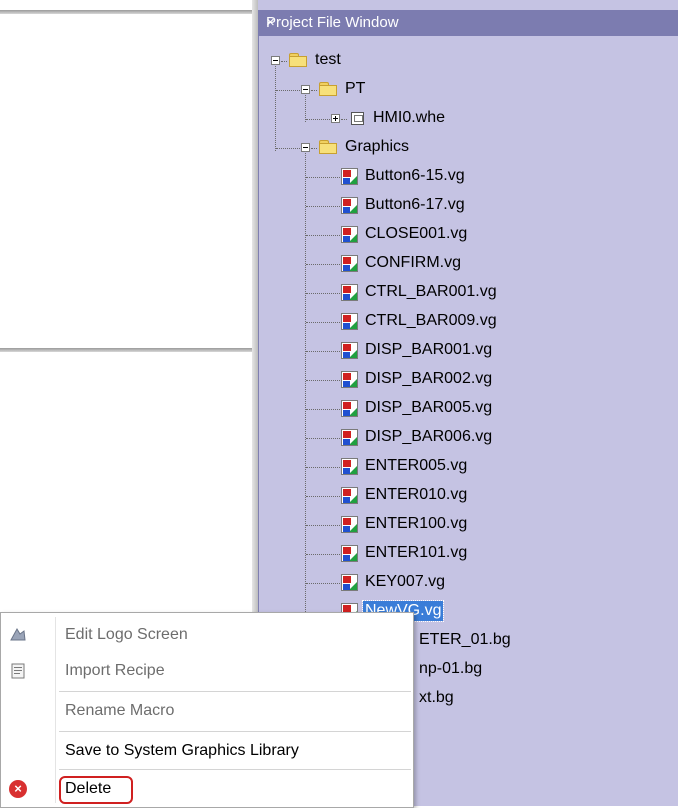 The width and height of the screenshot is (678, 808). I want to click on tree-item-pt: PT, so click(468, 89).